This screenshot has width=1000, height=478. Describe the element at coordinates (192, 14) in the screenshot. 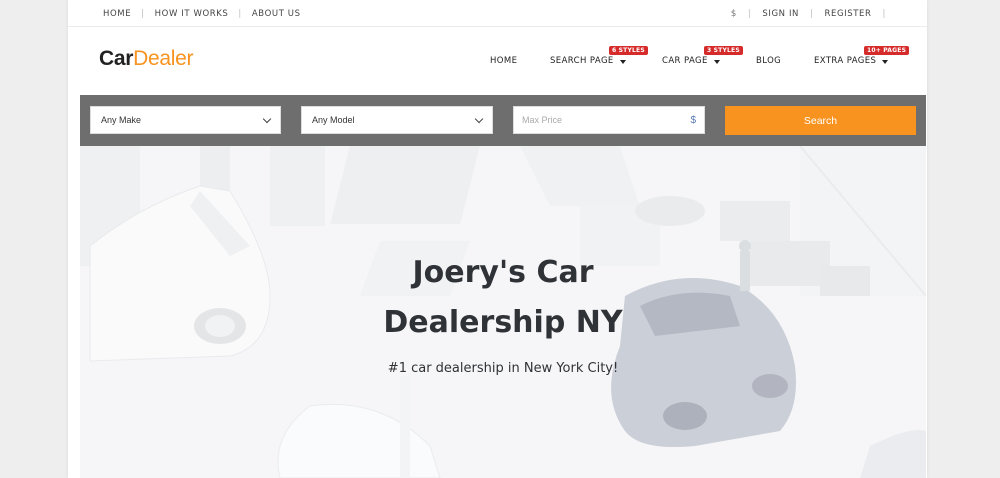

I see `top-link-how-it-works: HOW IT WORKS` at that location.